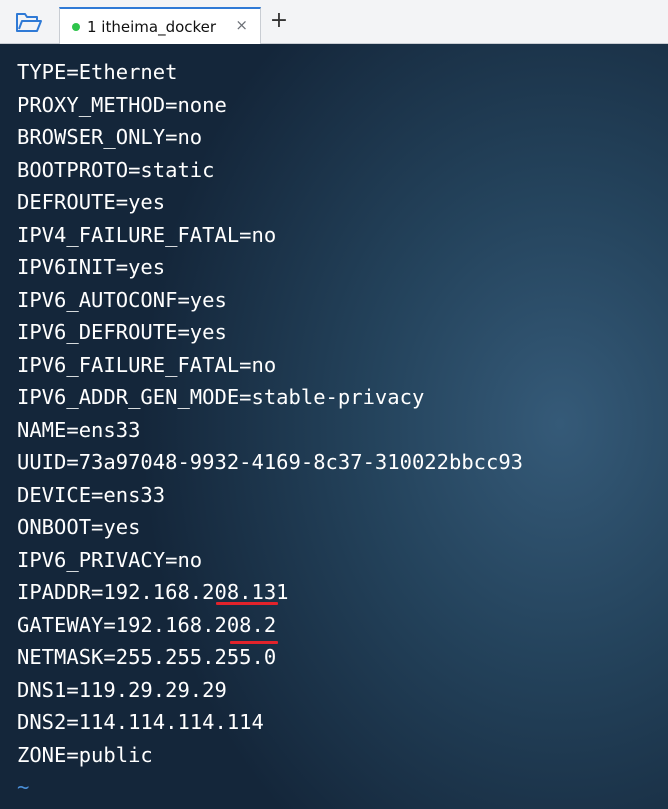 Image resolution: width=668 pixels, height=809 pixels. What do you see at coordinates (79, 527) in the screenshot?
I see `config-line: ONBOOT=yes` at bounding box center [79, 527].